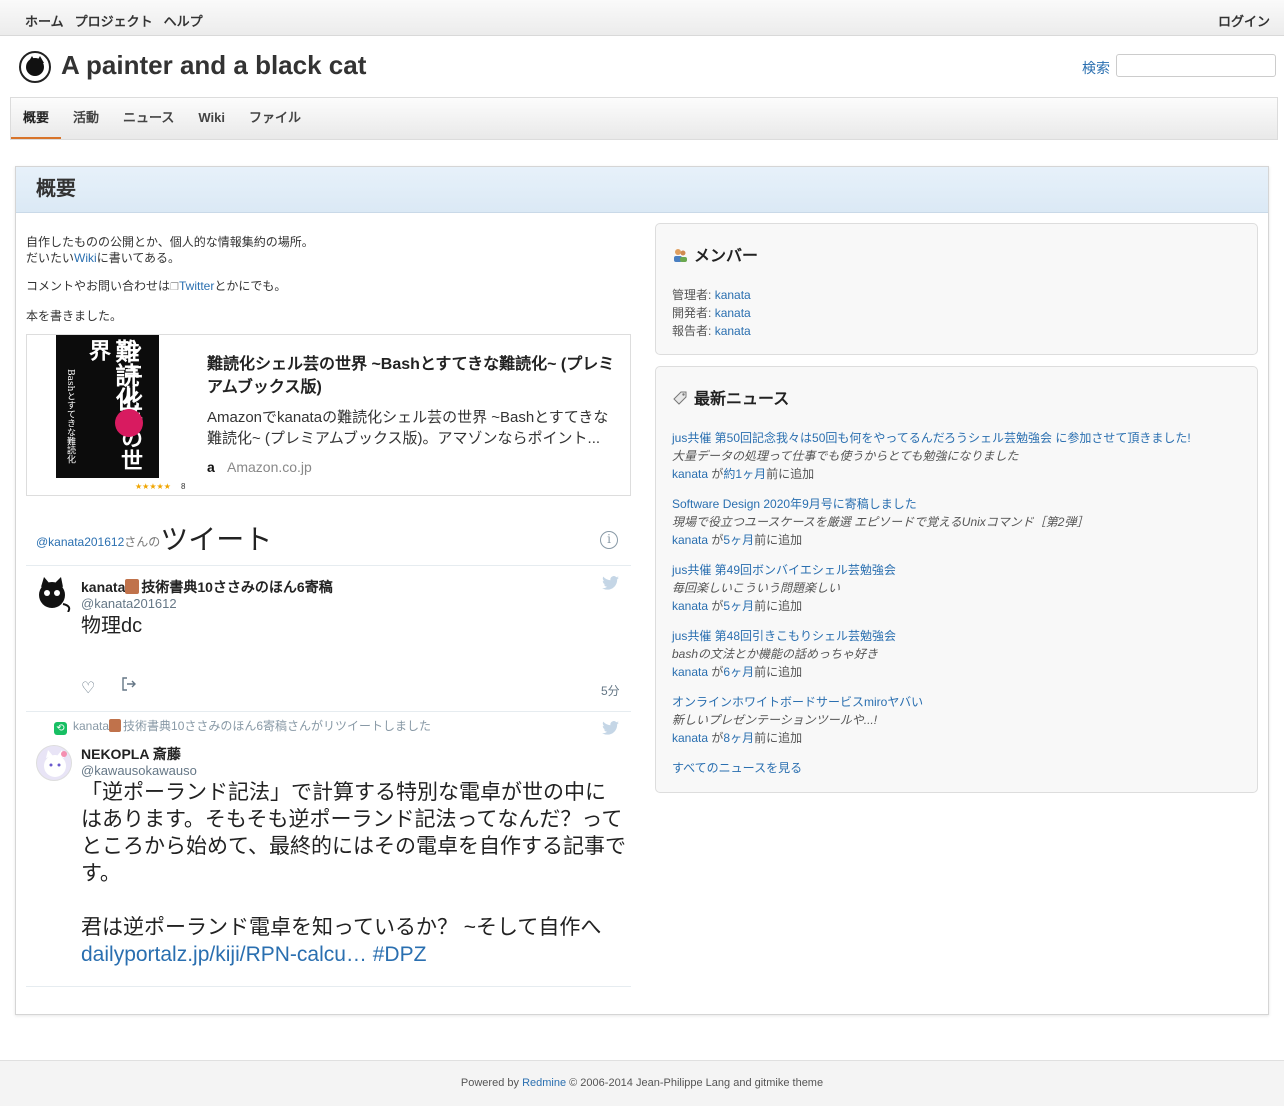 Image resolution: width=1284 pixels, height=1106 pixels. What do you see at coordinates (129, 686) in the screenshot?
I see `share-icon` at bounding box center [129, 686].